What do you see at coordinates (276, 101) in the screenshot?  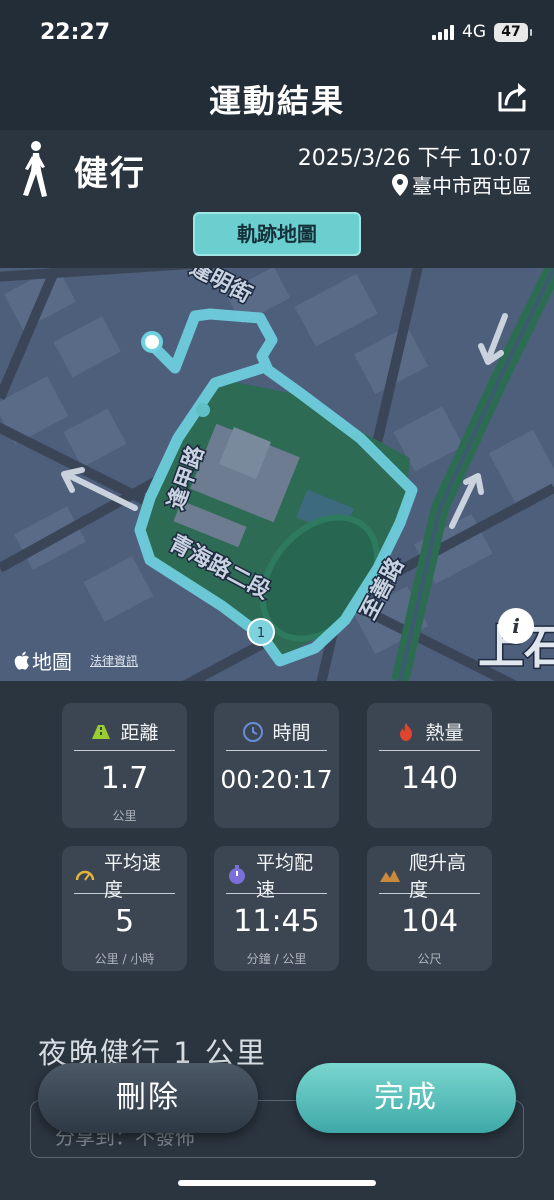 I see `page-title: 運動結果` at bounding box center [276, 101].